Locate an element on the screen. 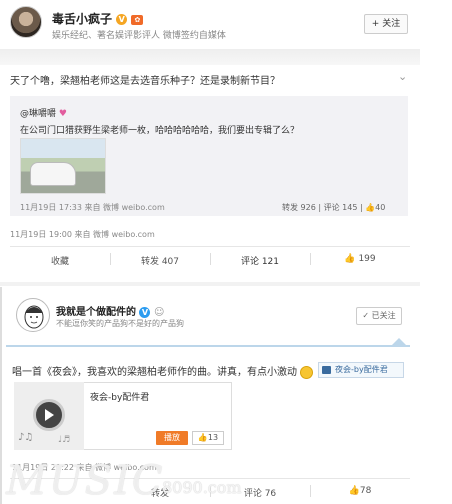 Image resolution: width=452 pixels, height=504 pixels. post-text-row: 唱一首《夜会》，我喜欢的梁翘柏老师作的曲。讲真，有点小激动 is located at coordinates (163, 371).